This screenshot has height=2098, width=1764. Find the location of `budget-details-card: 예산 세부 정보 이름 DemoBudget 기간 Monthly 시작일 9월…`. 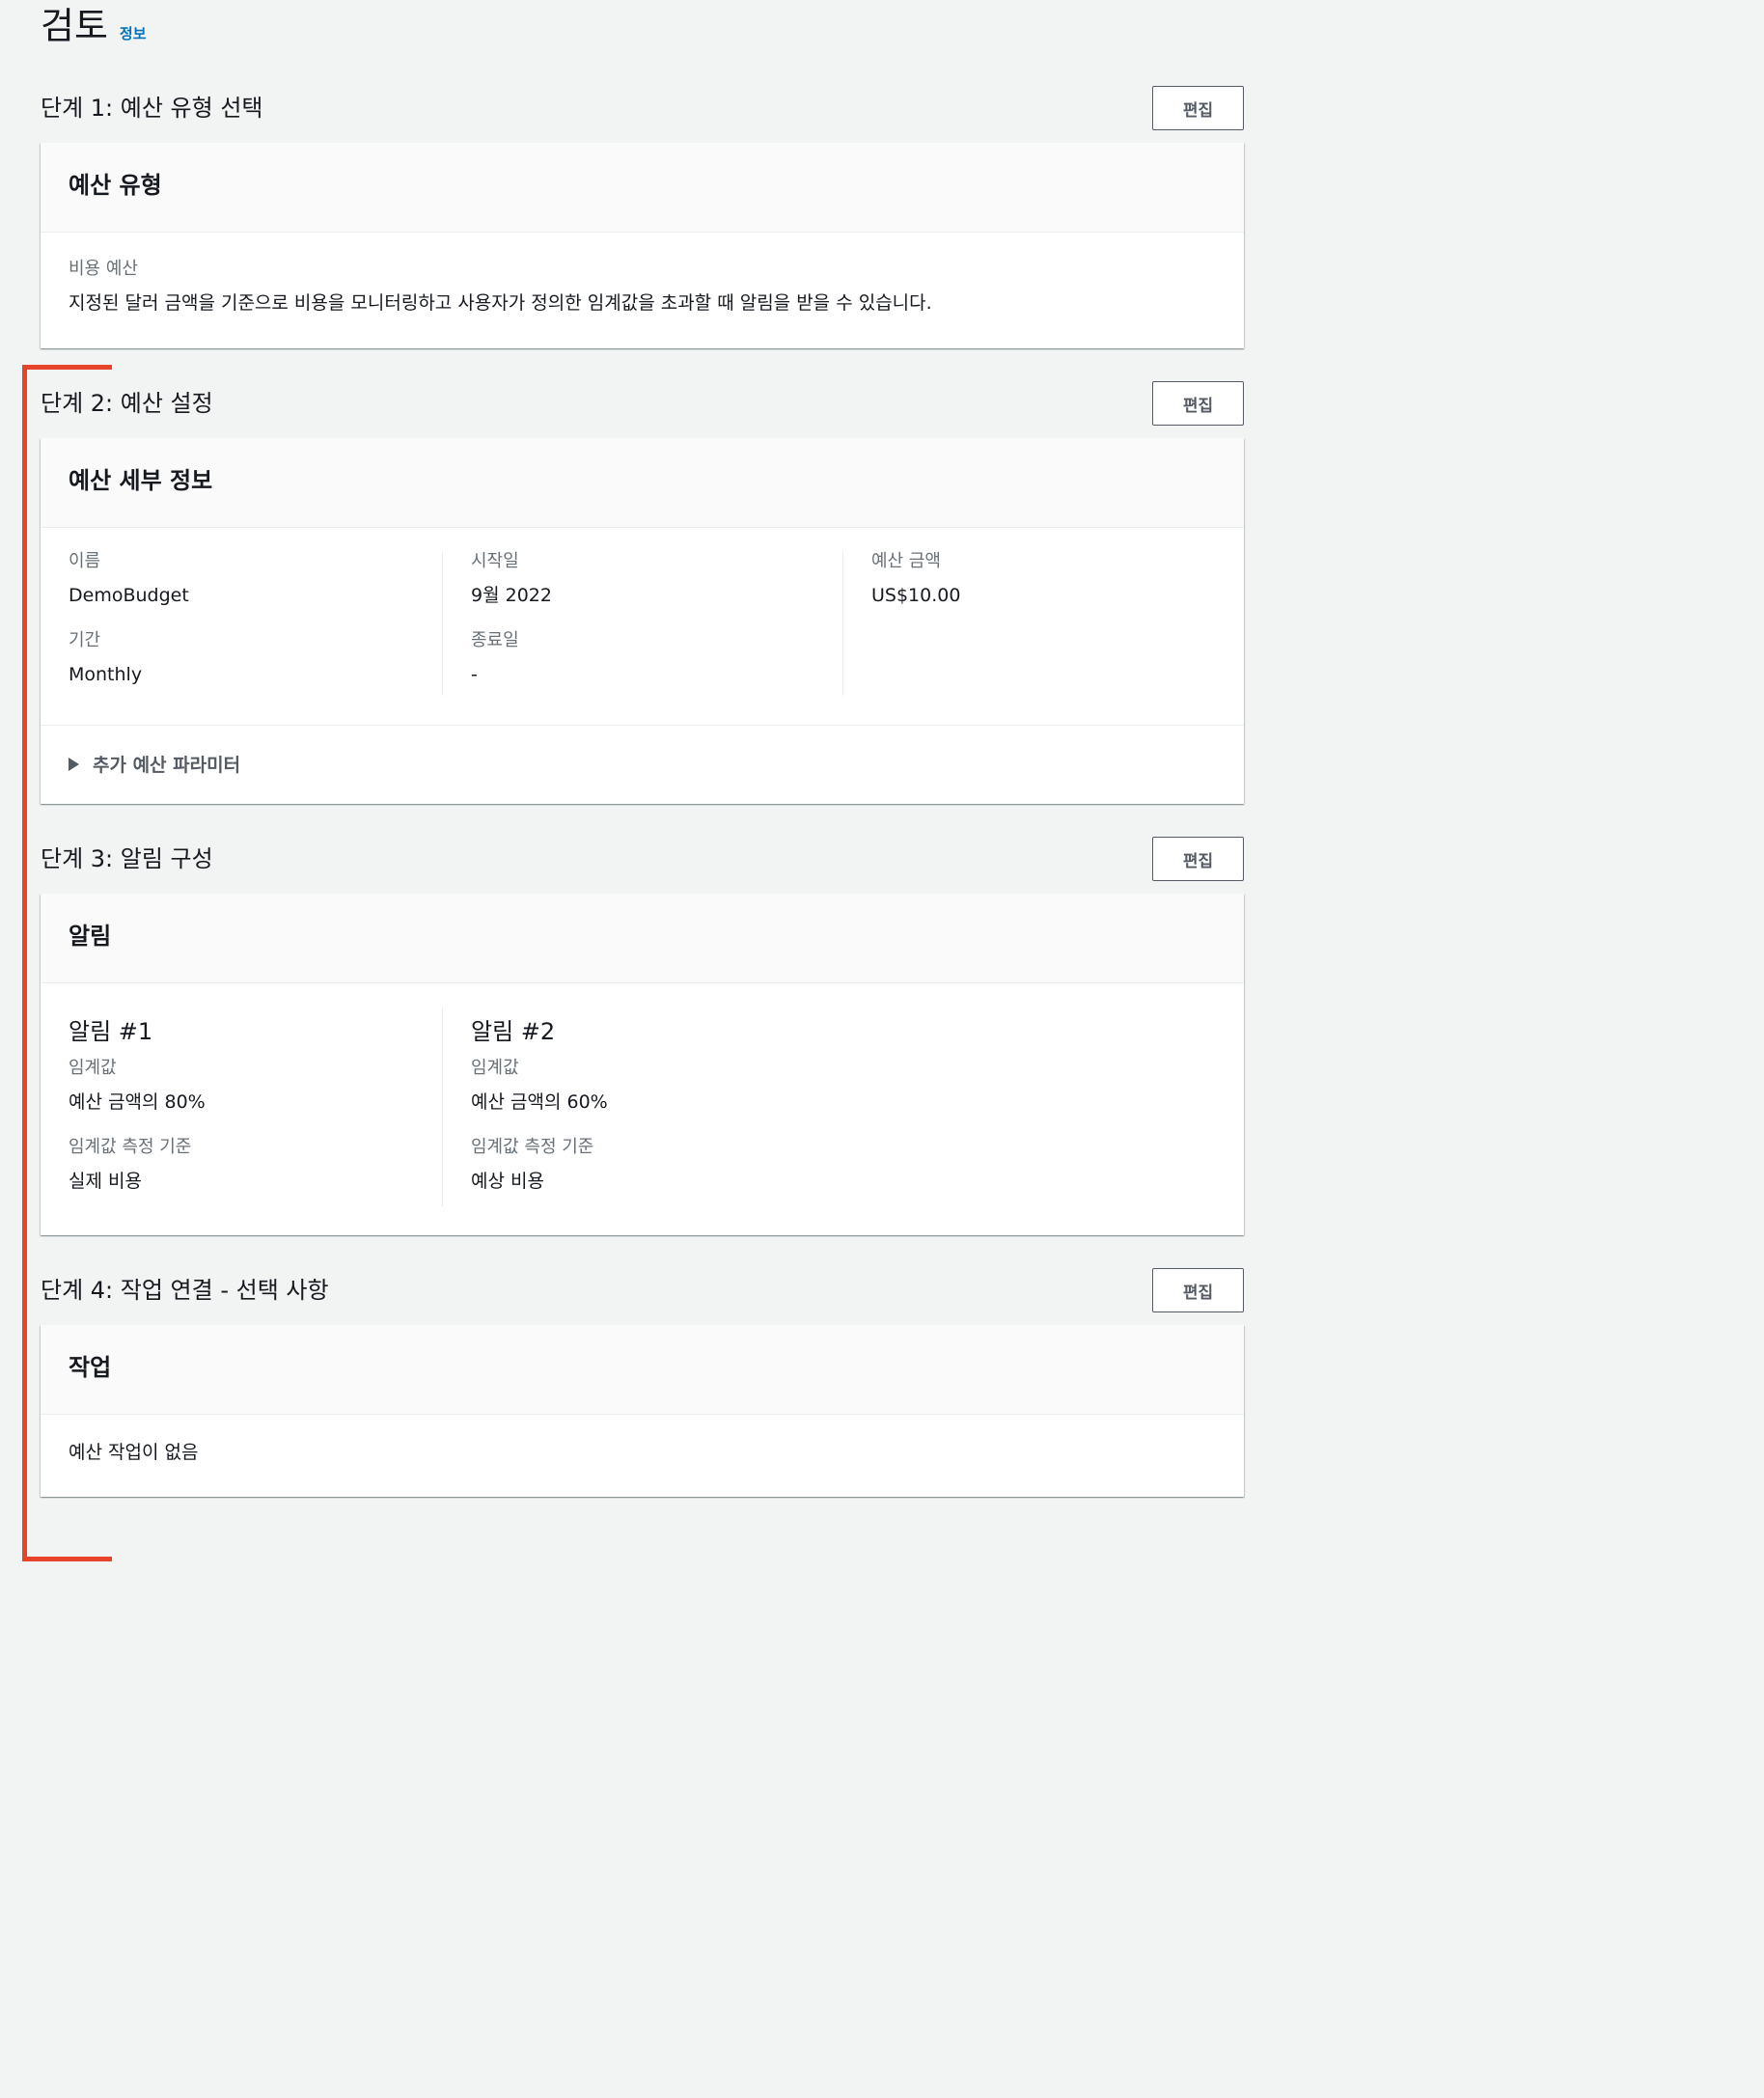

budget-details-card: 예산 세부 정보 이름 DemoBudget 기간 Monthly 시작일 9월… is located at coordinates (642, 621).